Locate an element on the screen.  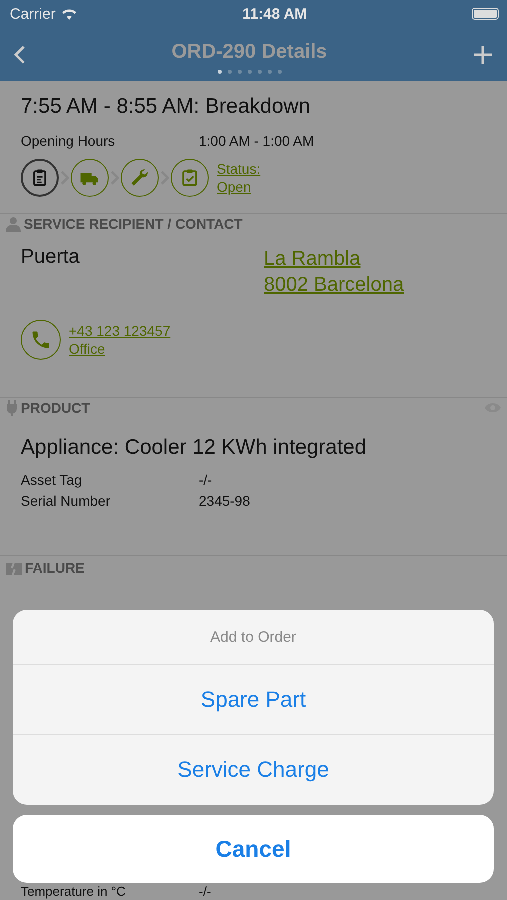
action-button: Service Charge is located at coordinates (253, 770).